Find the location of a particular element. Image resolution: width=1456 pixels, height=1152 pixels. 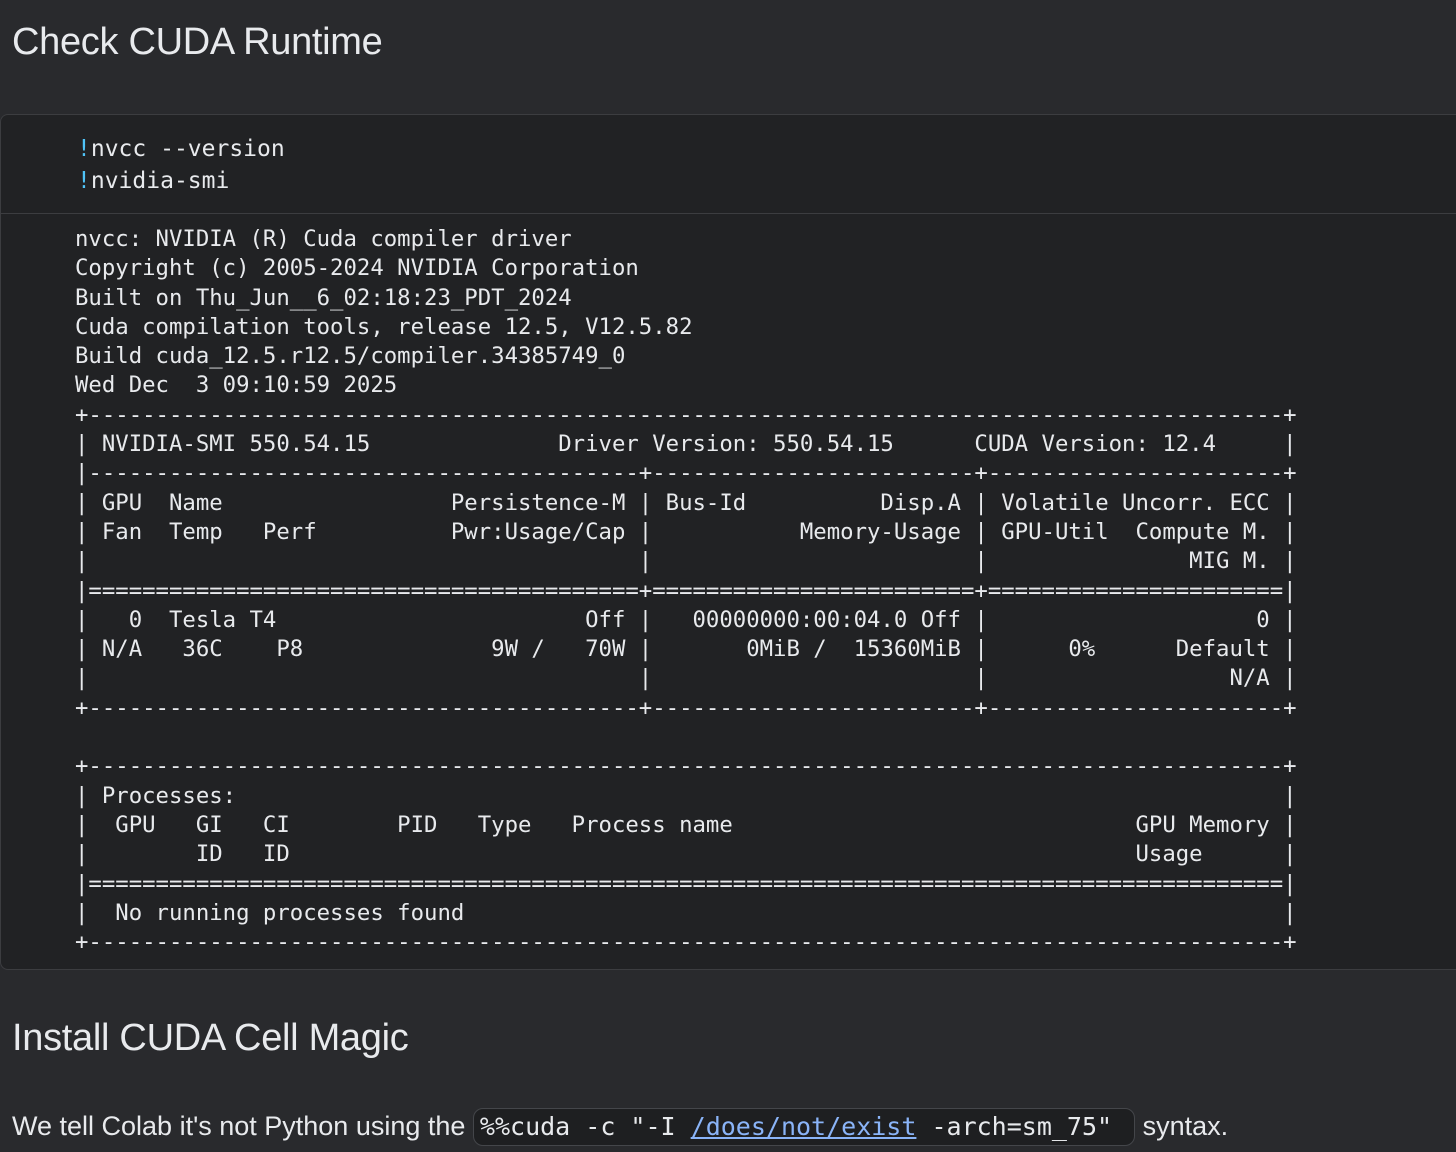

code-editor: !nvcc --version !nvidia-smi is located at coordinates (181, 165).